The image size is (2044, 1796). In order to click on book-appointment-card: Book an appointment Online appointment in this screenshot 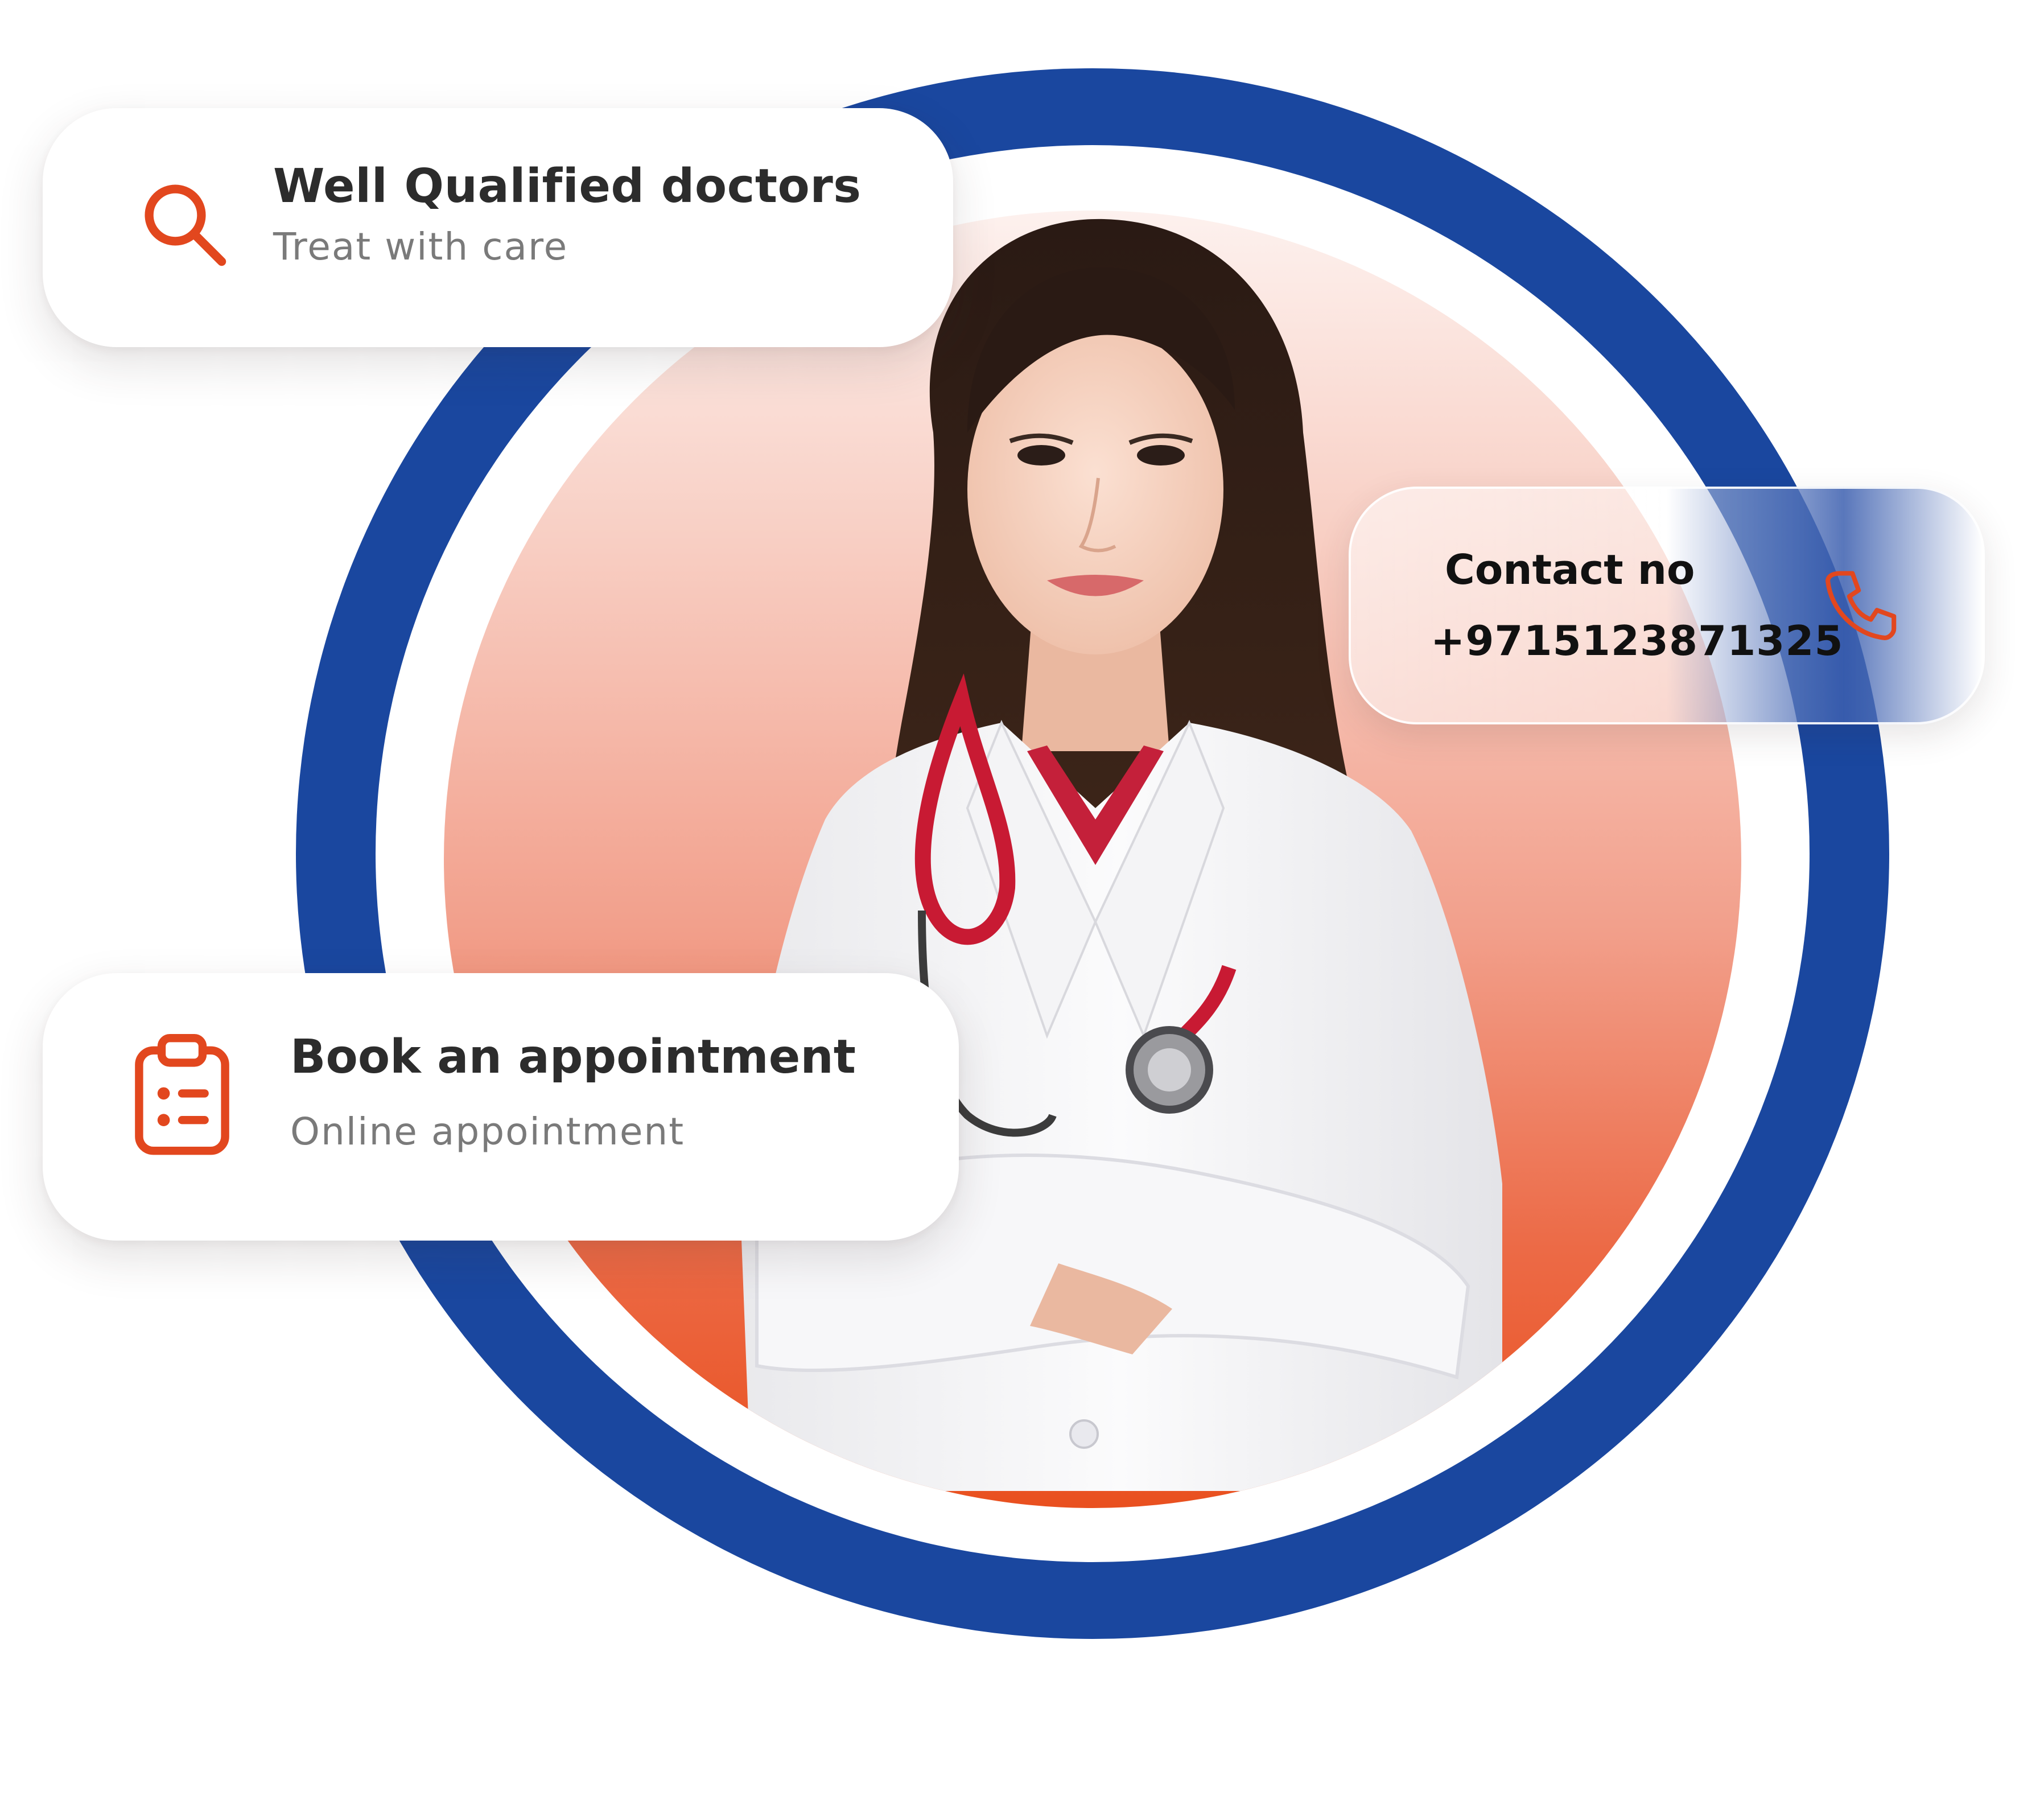, I will do `click(501, 1107)`.